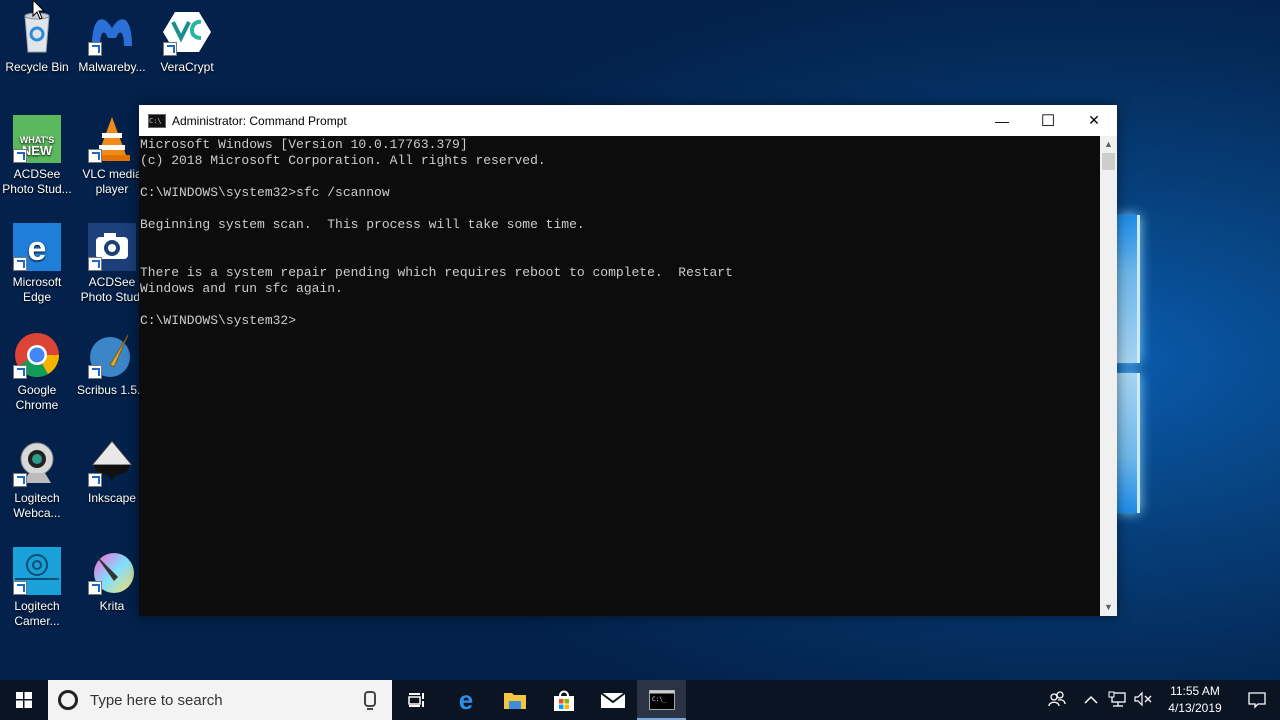  What do you see at coordinates (259, 120) in the screenshot?
I see `window-title: Administrator: Command Prompt` at bounding box center [259, 120].